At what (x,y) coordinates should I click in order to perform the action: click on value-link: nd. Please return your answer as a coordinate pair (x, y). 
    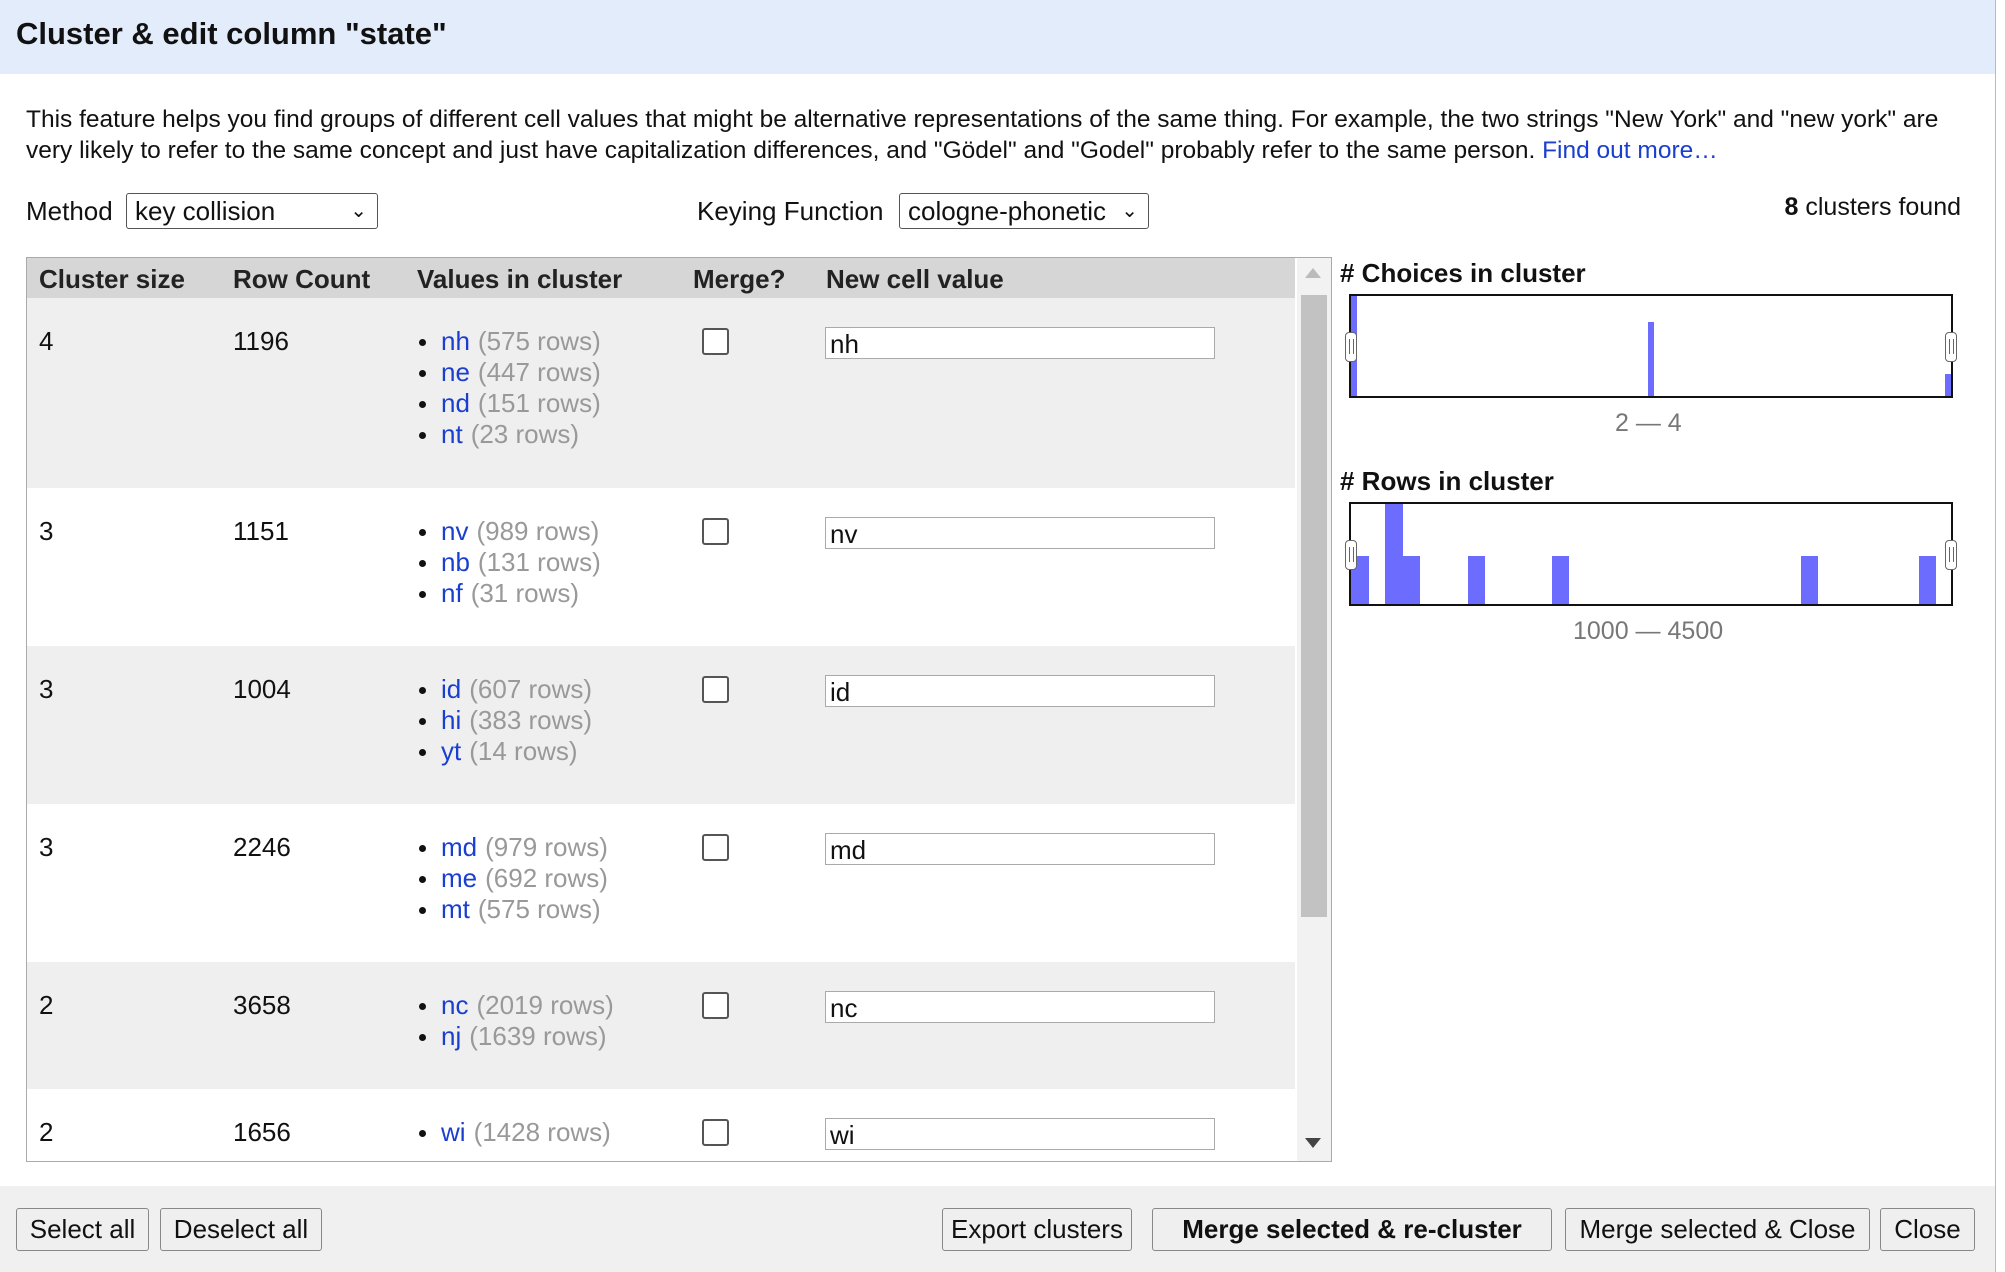
    Looking at the image, I should click on (455, 403).